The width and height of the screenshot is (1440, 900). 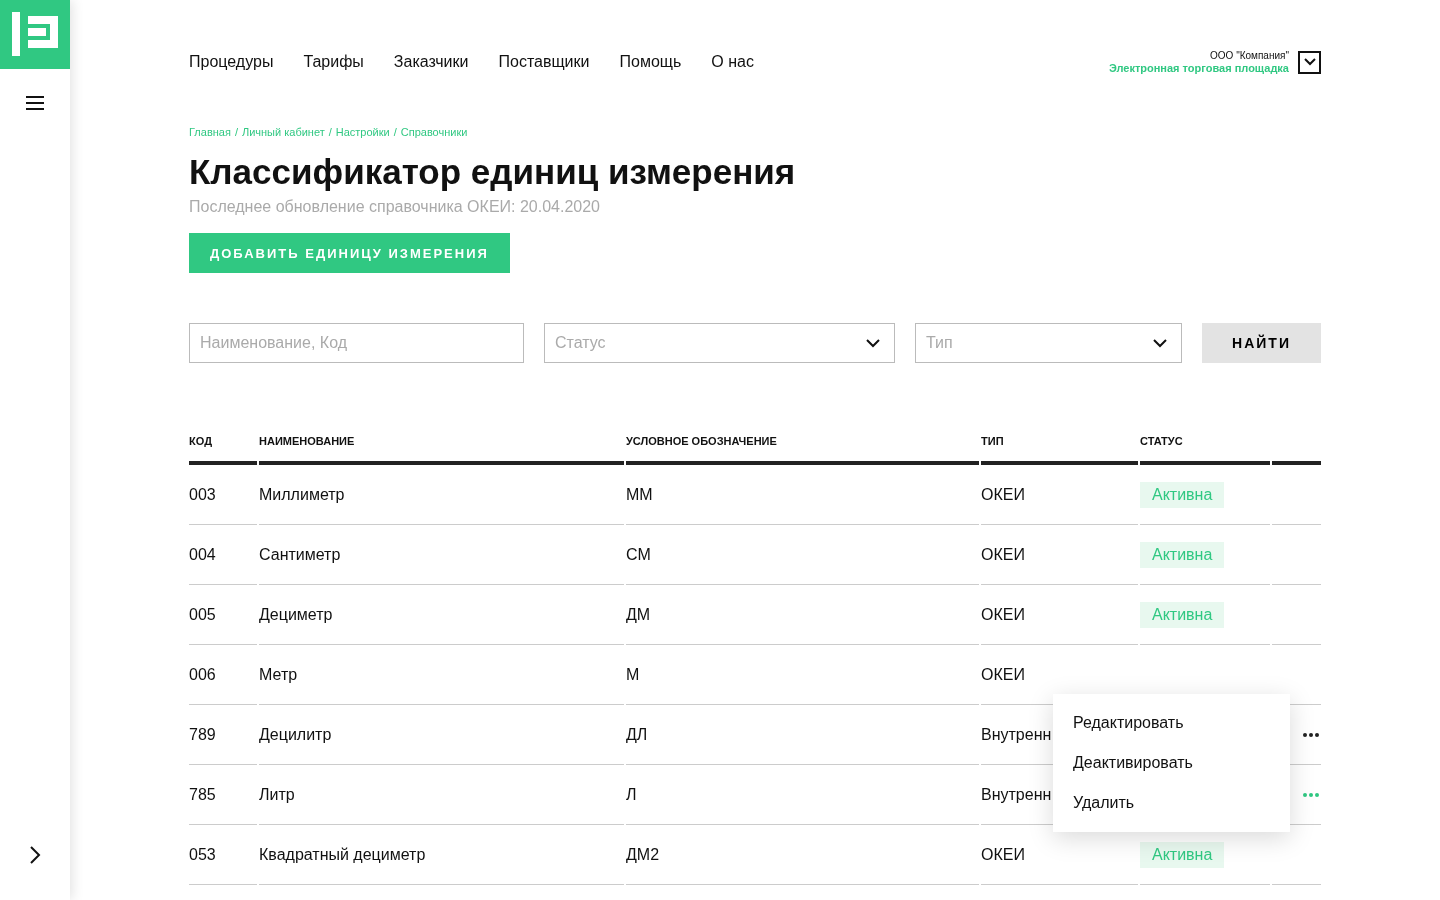 I want to click on table-cell: 003, so click(x=202, y=494).